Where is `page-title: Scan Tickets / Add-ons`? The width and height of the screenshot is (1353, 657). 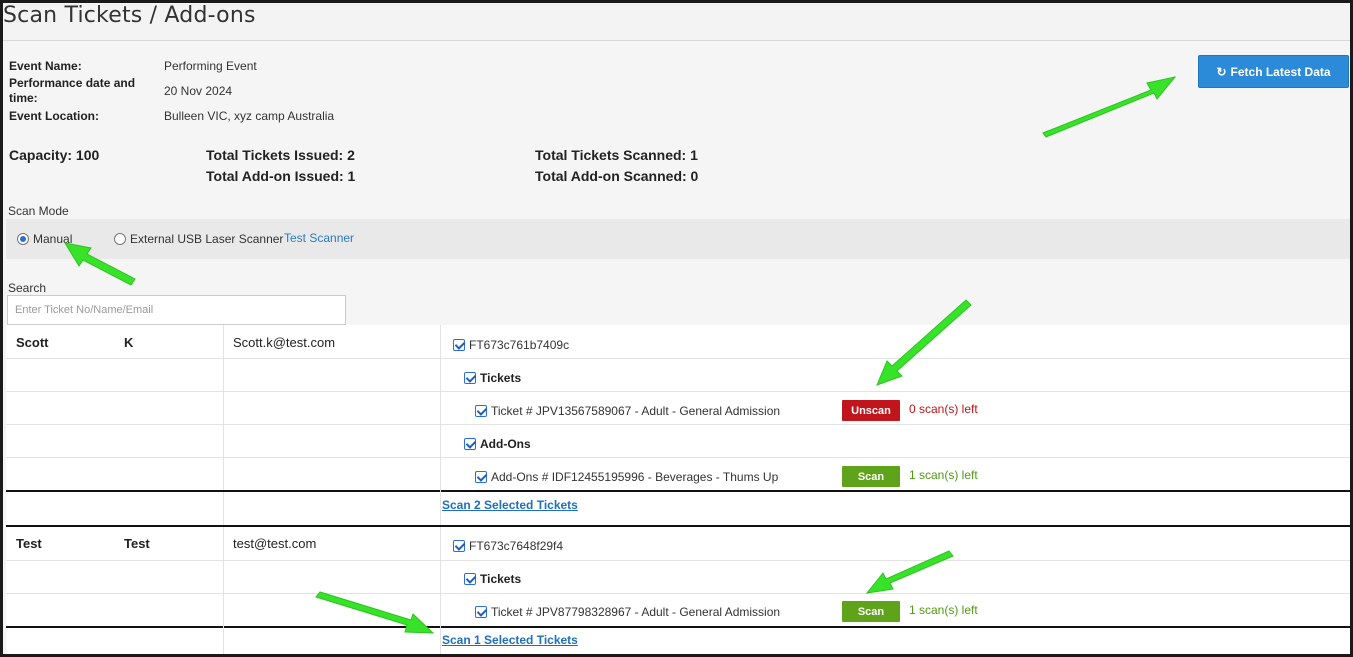 page-title: Scan Tickets / Add-ons is located at coordinates (129, 15).